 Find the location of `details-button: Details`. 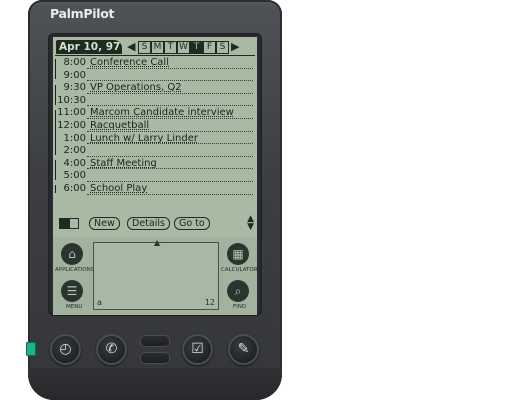

details-button: Details is located at coordinates (148, 223).